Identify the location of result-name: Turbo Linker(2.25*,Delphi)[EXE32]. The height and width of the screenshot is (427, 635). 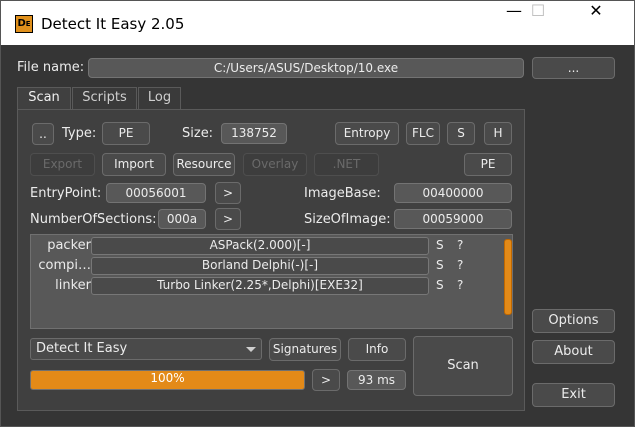
(260, 286).